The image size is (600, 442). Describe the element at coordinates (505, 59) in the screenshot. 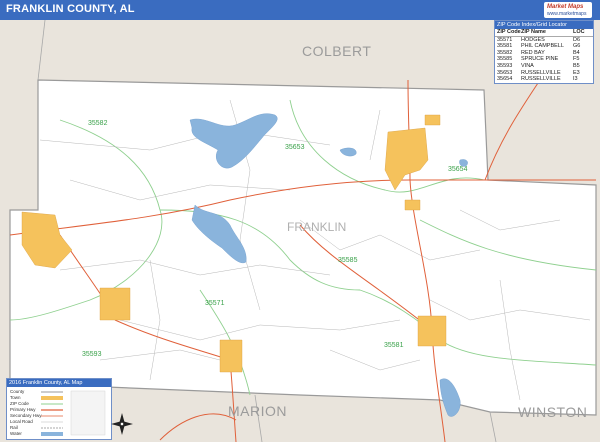

I see `cell-zip: 35585` at that location.